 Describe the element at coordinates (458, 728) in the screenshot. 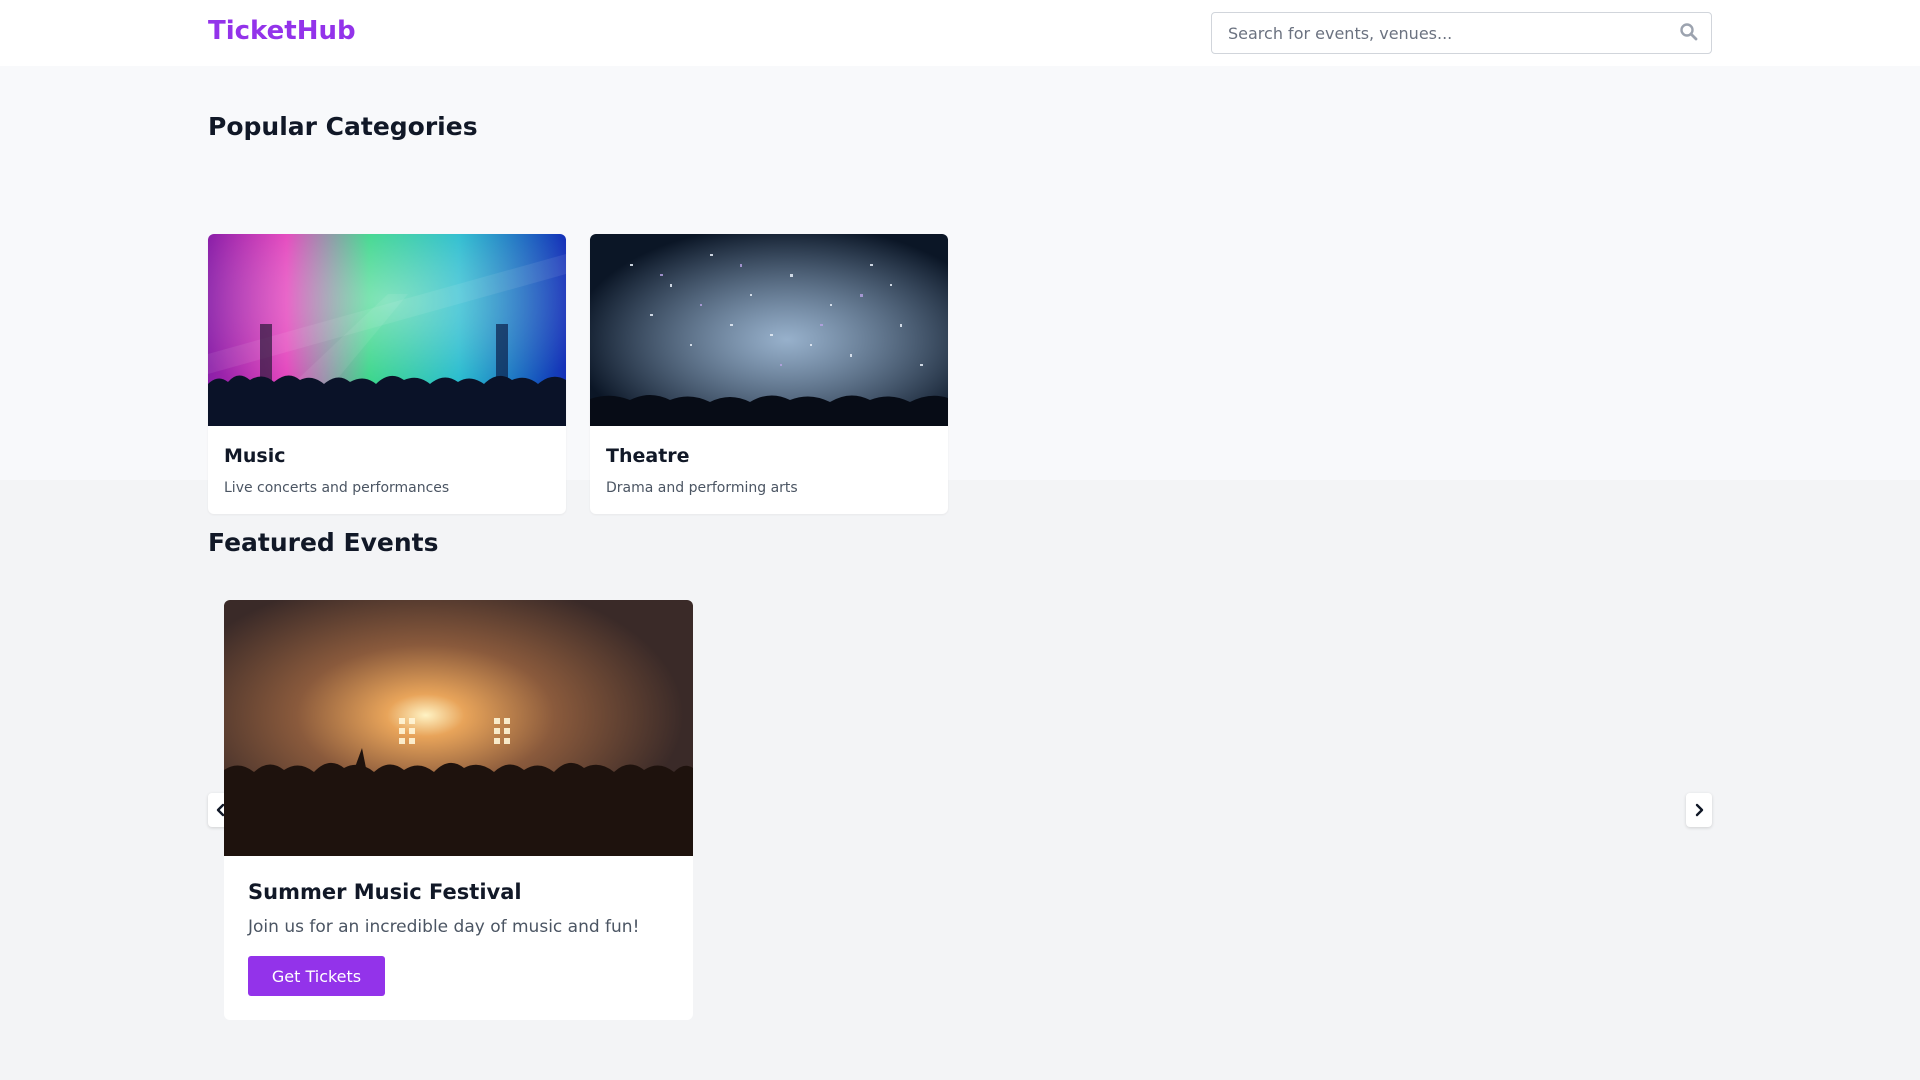

I see `event-image` at that location.